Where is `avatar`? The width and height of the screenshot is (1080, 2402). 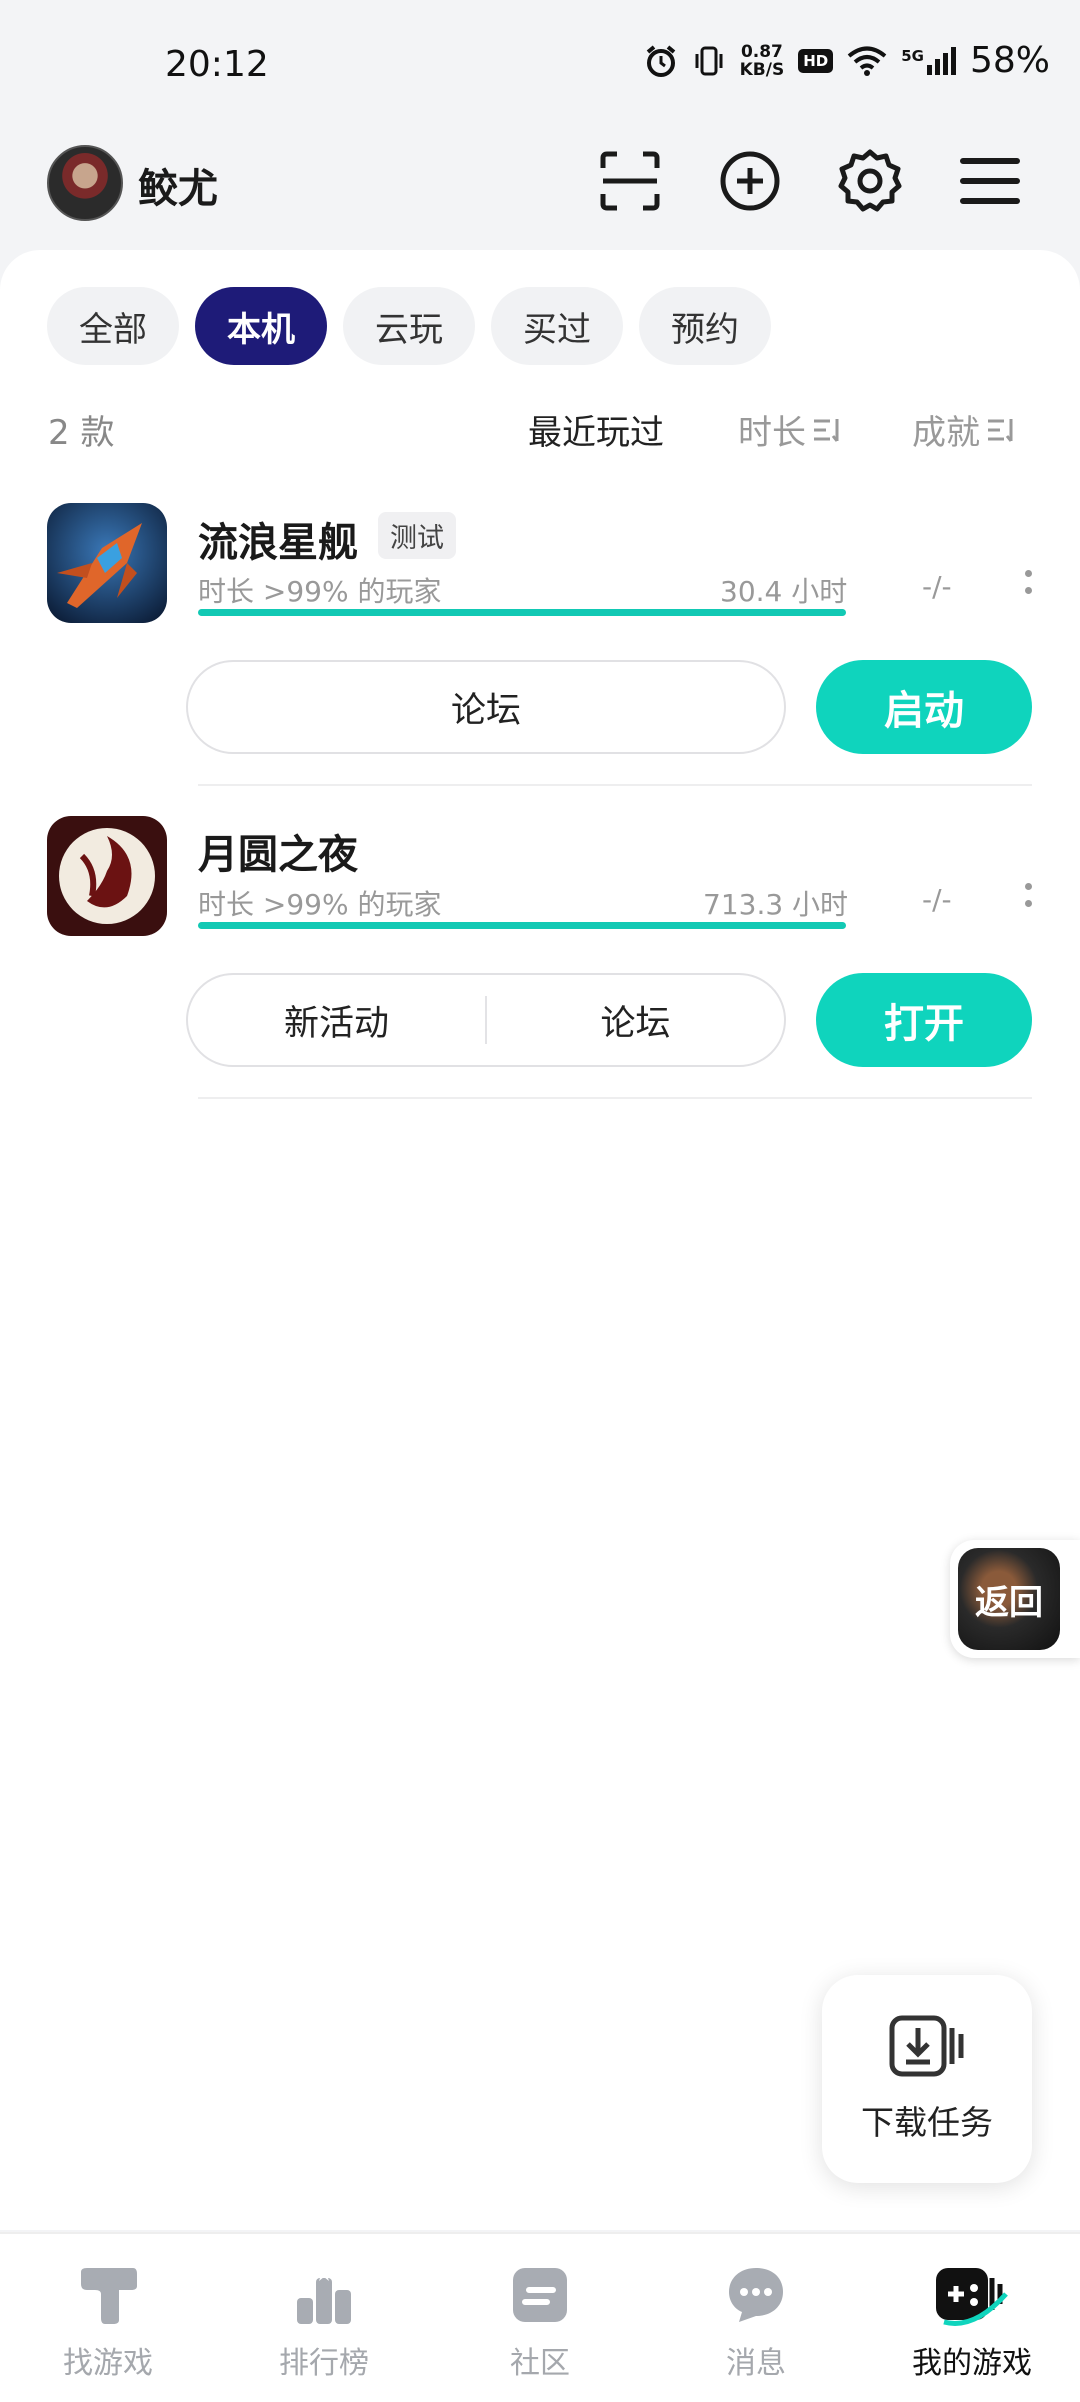
avatar is located at coordinates (85, 183).